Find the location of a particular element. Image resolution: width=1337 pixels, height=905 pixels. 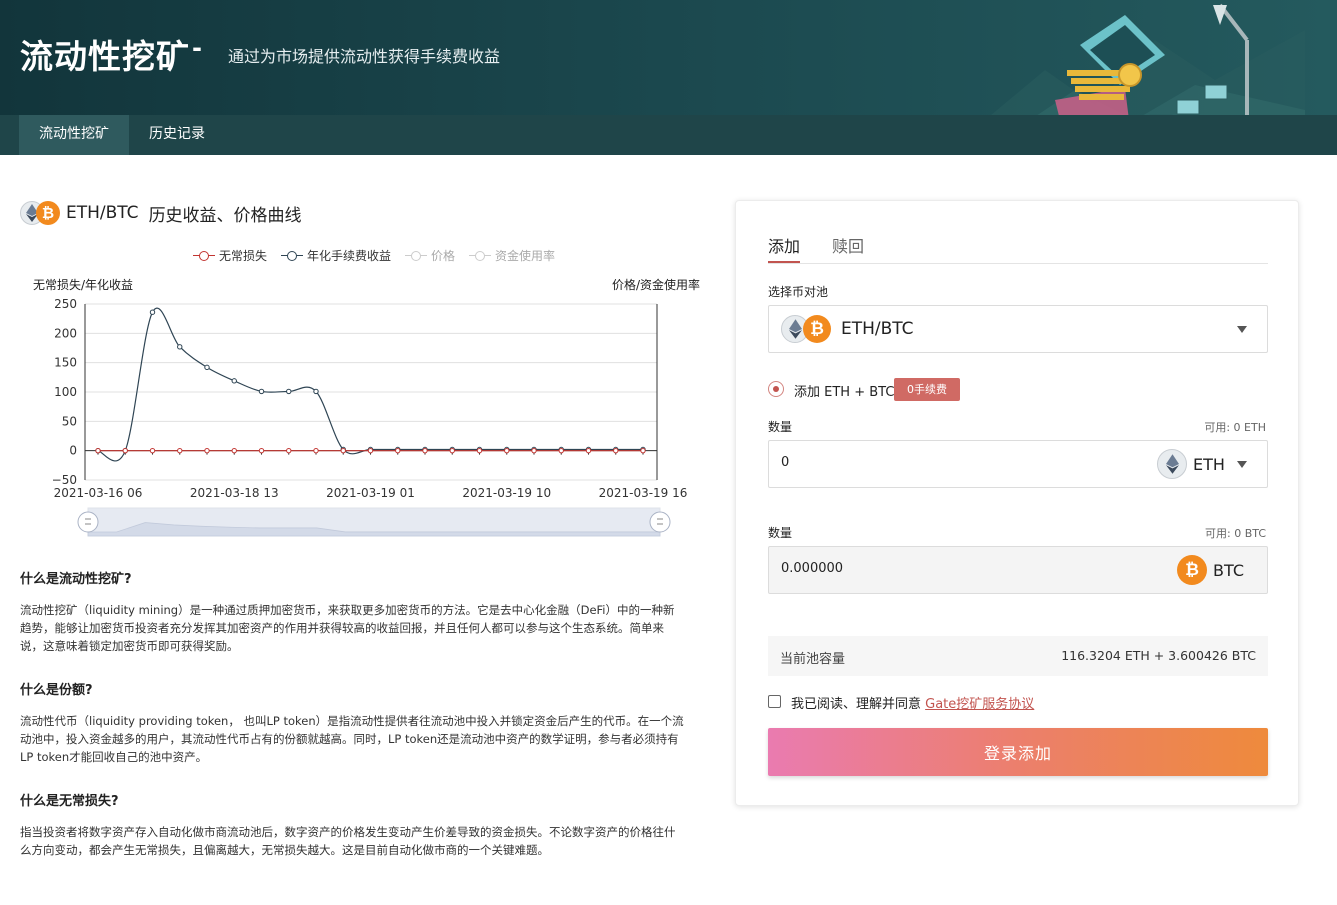

tab-liquidity-mining: 流动性挖矿 is located at coordinates (74, 135).